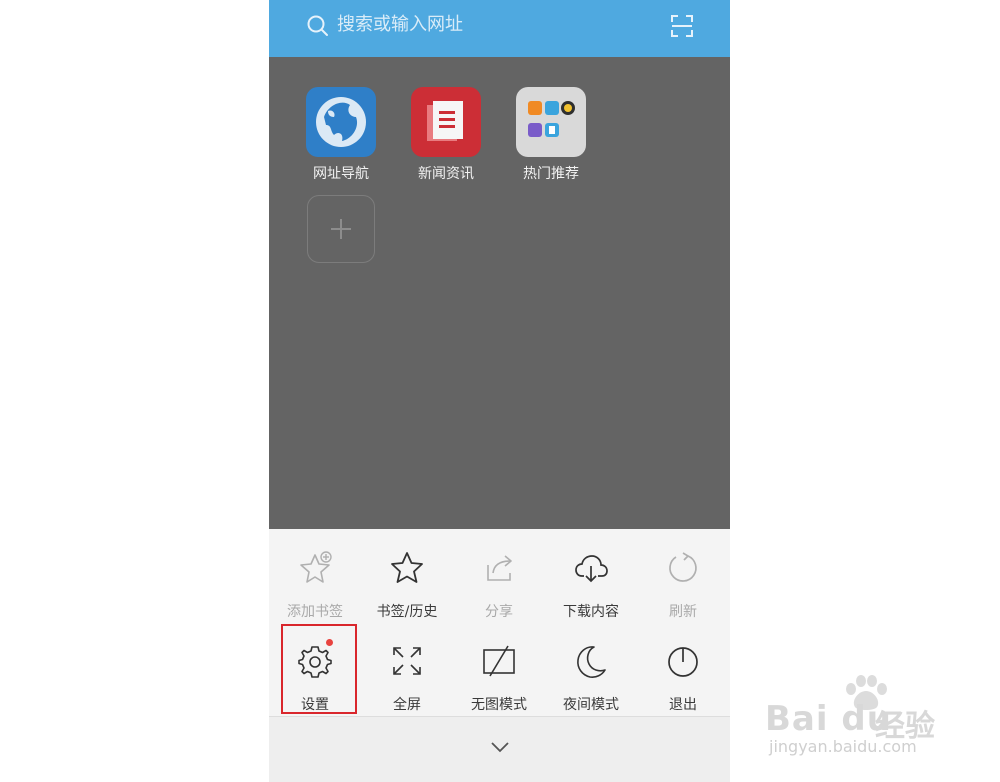  What do you see at coordinates (591, 662) in the screenshot?
I see `moon-icon` at bounding box center [591, 662].